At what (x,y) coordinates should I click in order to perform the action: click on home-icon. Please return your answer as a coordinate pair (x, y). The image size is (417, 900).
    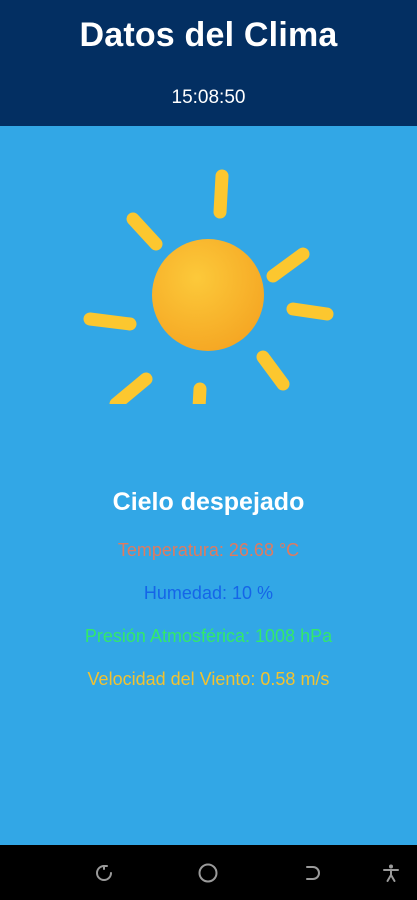
    Looking at the image, I should click on (208, 873).